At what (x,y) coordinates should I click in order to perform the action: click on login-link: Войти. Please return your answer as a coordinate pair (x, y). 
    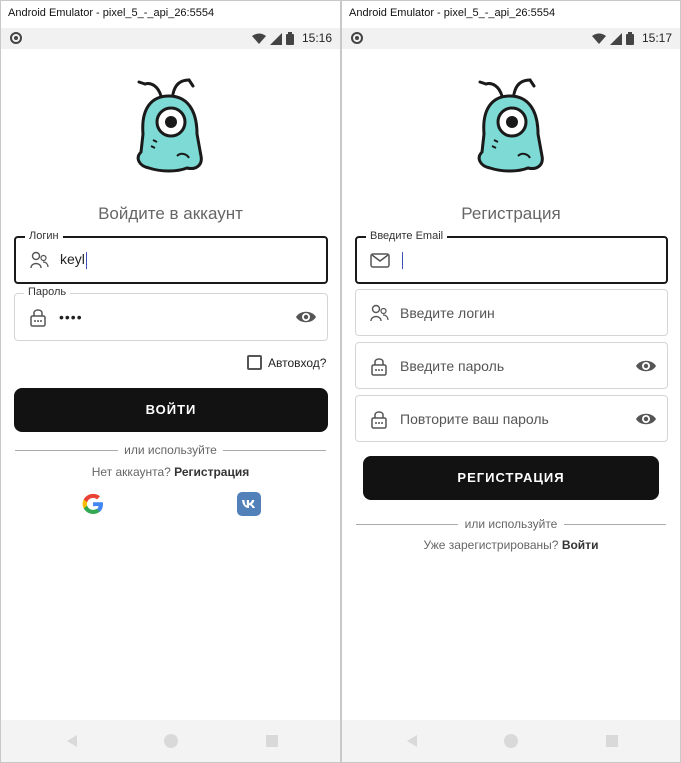
    Looking at the image, I should click on (580, 545).